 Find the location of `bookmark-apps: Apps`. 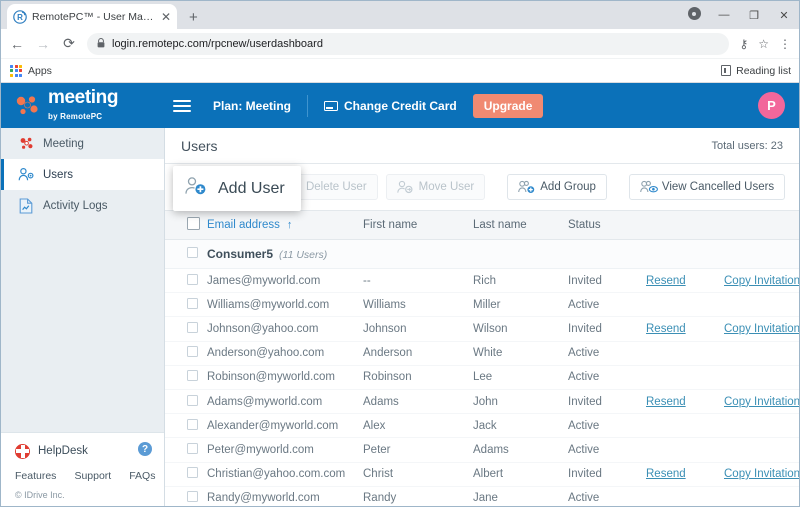

bookmark-apps: Apps is located at coordinates (31, 70).